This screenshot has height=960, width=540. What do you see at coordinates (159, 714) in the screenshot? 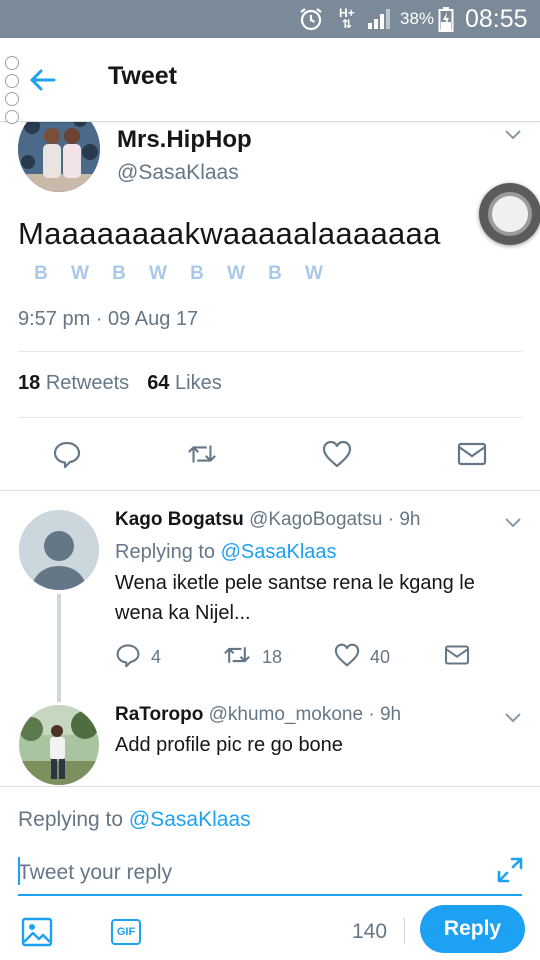
I see `reply-author-name: RaToropo` at bounding box center [159, 714].